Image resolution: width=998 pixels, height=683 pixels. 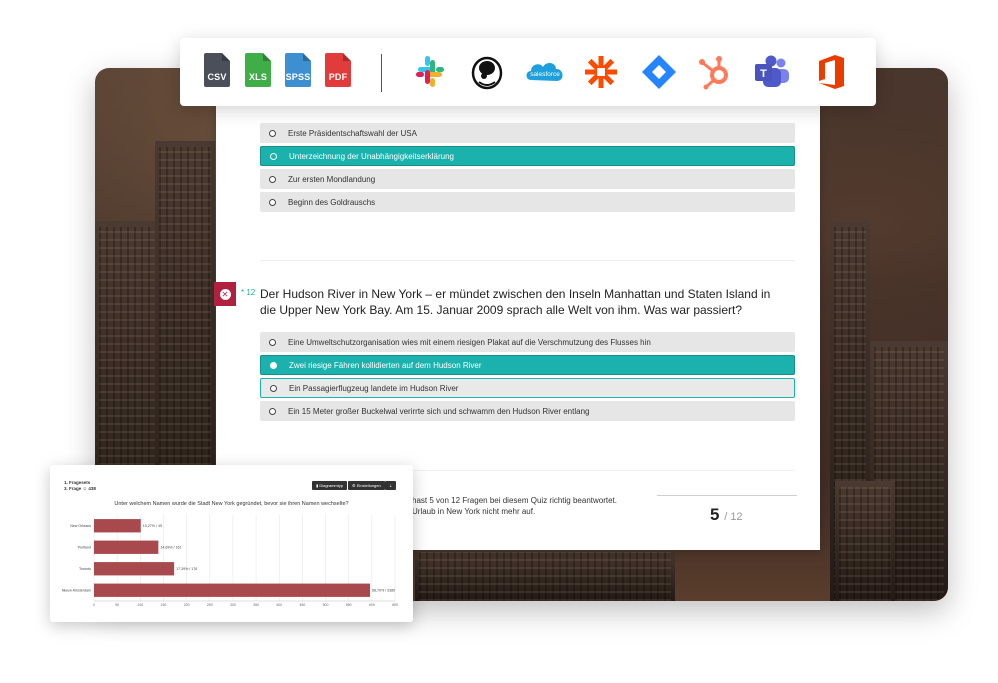 What do you see at coordinates (258, 77) in the screenshot?
I see `file-type-label: XLS` at bounding box center [258, 77].